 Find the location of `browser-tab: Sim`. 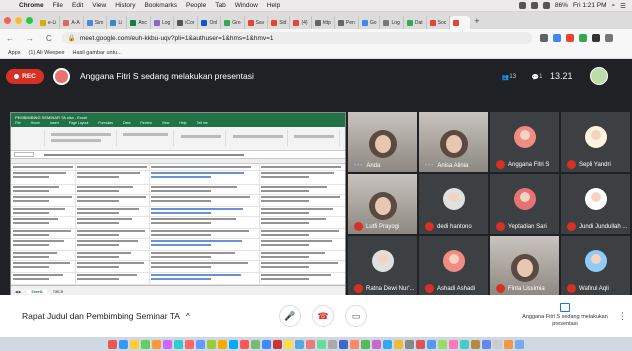

browser-tab: Sim is located at coordinates (96, 22).